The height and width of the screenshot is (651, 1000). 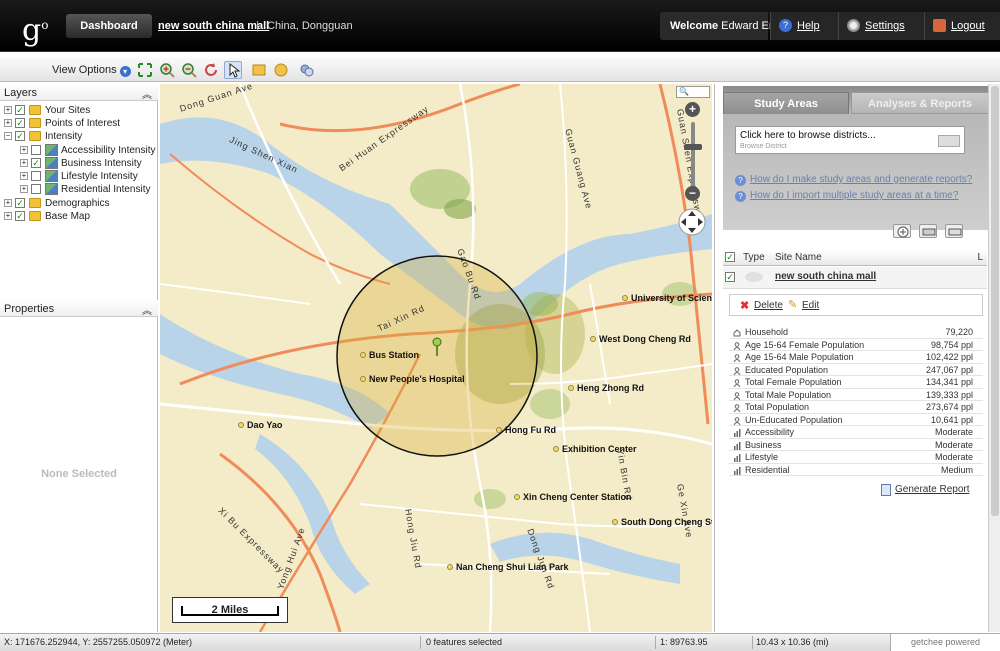 What do you see at coordinates (730, 257) in the screenshot?
I see `select-all-checkbox: ✓` at bounding box center [730, 257].